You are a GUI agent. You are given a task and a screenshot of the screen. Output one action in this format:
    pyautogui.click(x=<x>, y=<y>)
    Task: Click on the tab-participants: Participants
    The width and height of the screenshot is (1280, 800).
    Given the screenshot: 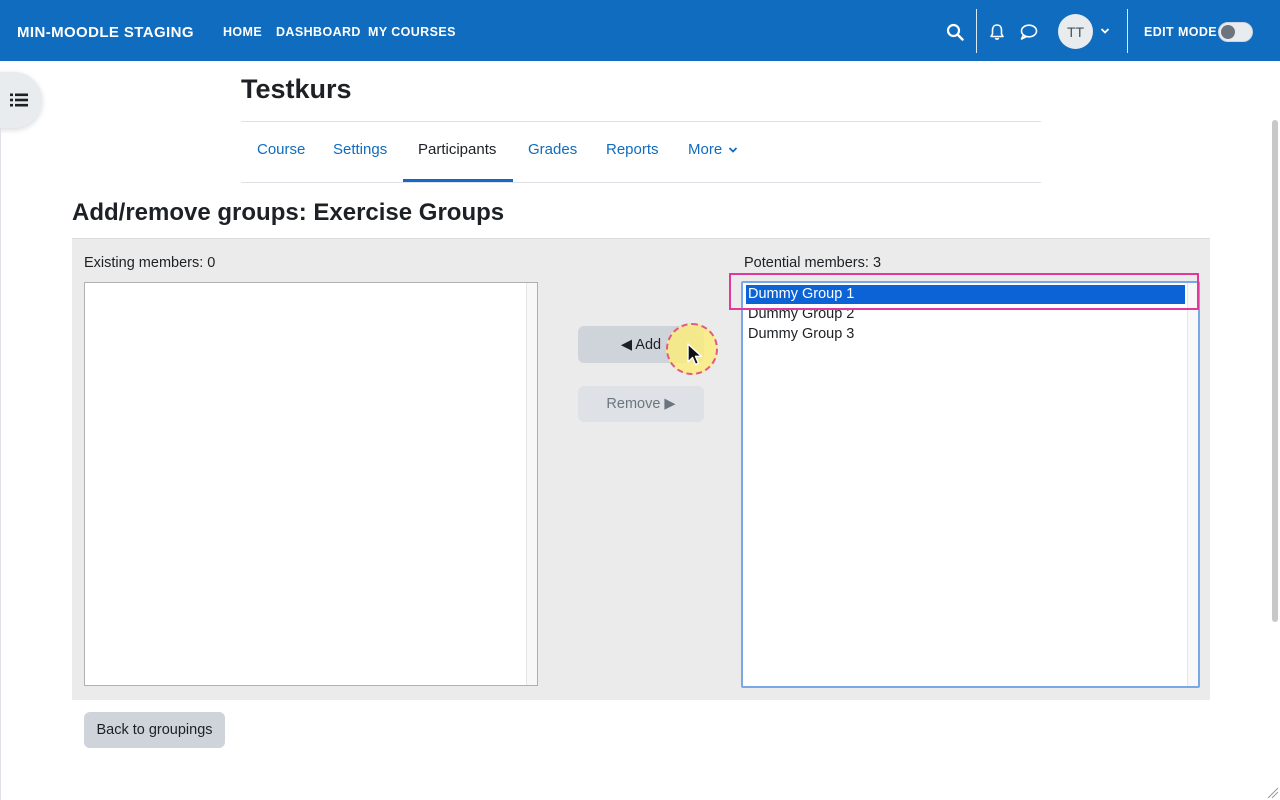 What is the action you would take?
    pyautogui.click(x=457, y=149)
    